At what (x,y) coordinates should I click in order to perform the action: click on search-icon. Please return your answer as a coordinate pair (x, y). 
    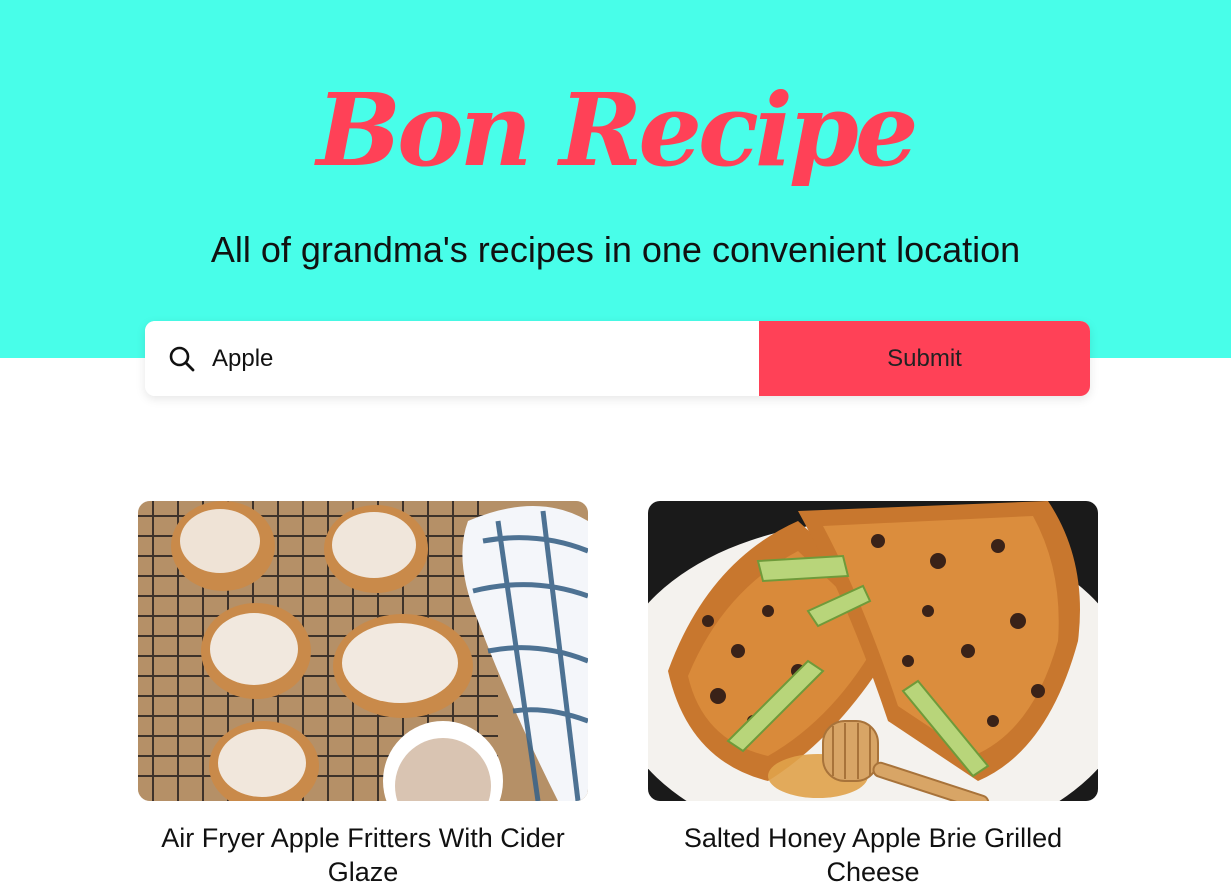
    Looking at the image, I should click on (182, 359).